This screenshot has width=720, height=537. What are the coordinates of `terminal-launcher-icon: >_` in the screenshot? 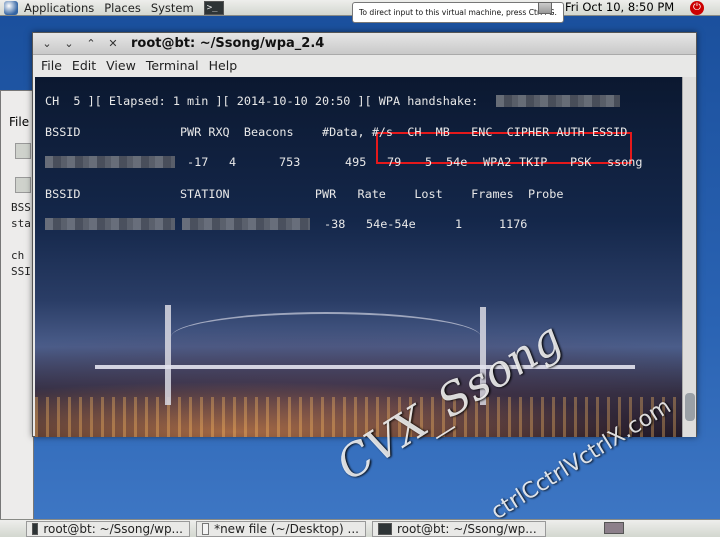 It's located at (213, 7).